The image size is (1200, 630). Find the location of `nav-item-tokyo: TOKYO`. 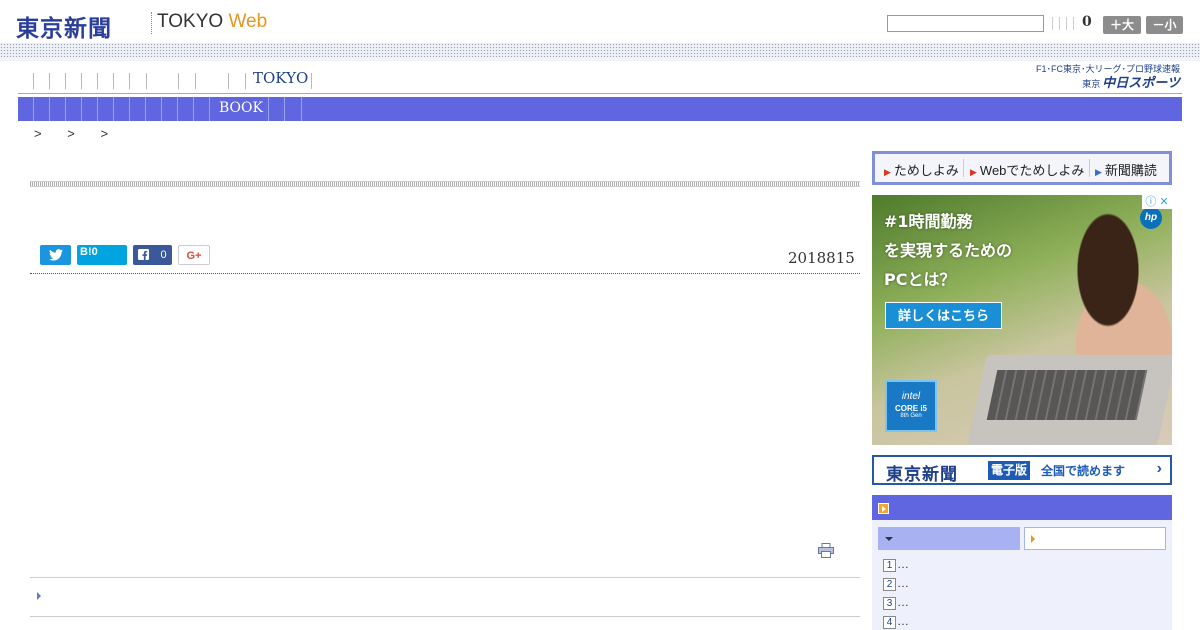

nav-item-tokyo: TOKYO is located at coordinates (280, 78).